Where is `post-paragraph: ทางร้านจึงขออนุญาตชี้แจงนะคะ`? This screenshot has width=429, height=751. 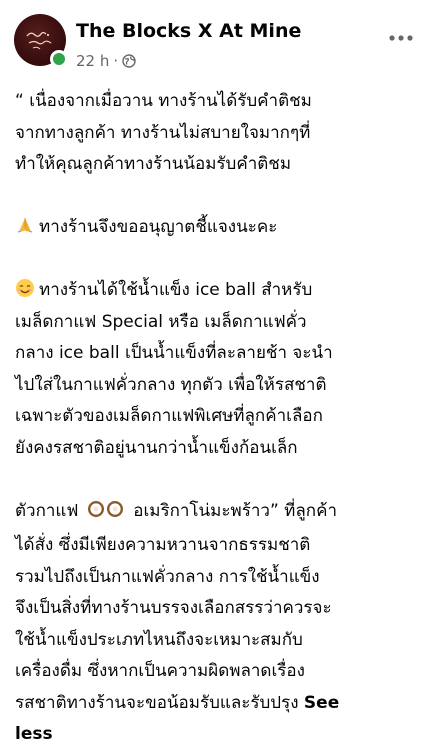
post-paragraph: ทางร้านจึงขออนุญาตชี้แจงนะคะ is located at coordinates (217, 228).